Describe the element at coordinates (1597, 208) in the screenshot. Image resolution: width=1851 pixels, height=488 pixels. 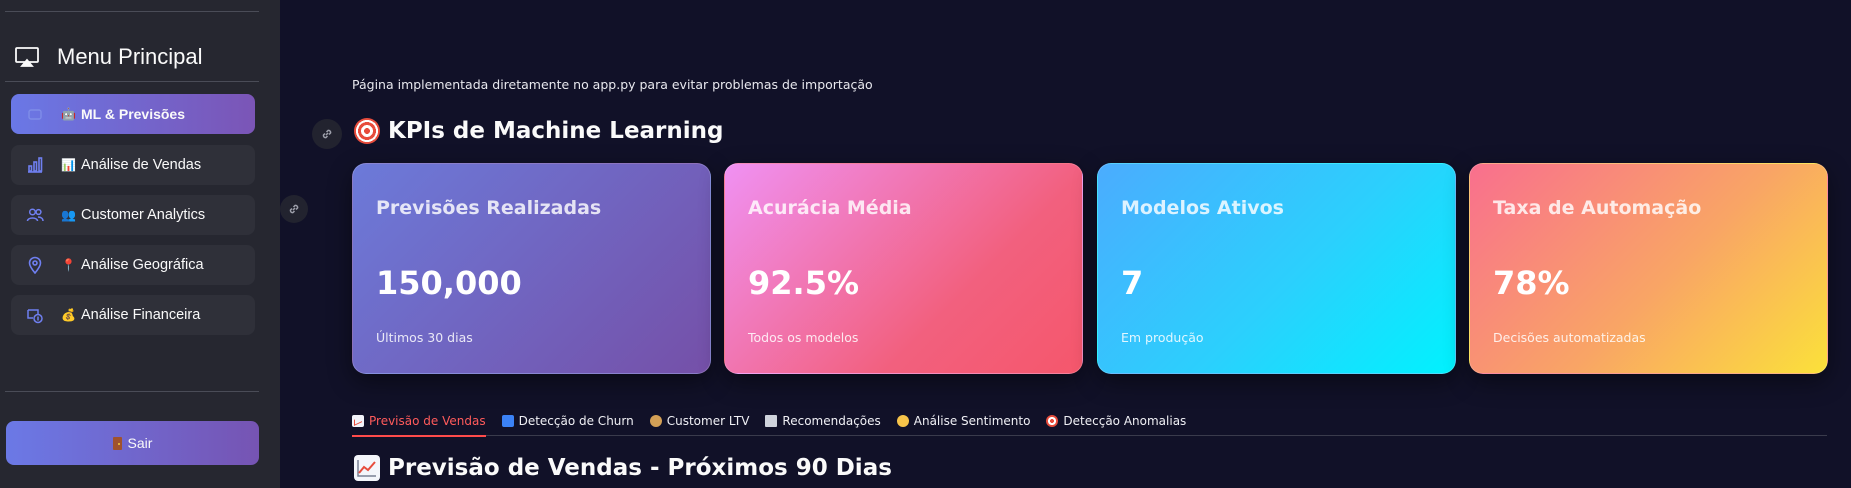
I see `kpi-title: Taxa de Automação` at that location.